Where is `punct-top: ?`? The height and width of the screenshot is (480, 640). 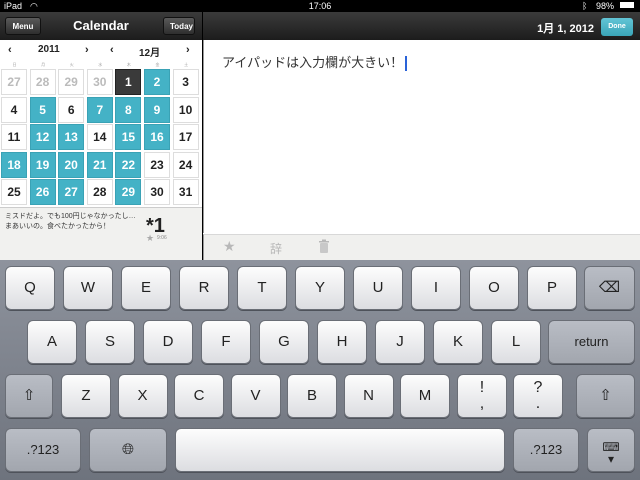 punct-top: ? is located at coordinates (538, 387).